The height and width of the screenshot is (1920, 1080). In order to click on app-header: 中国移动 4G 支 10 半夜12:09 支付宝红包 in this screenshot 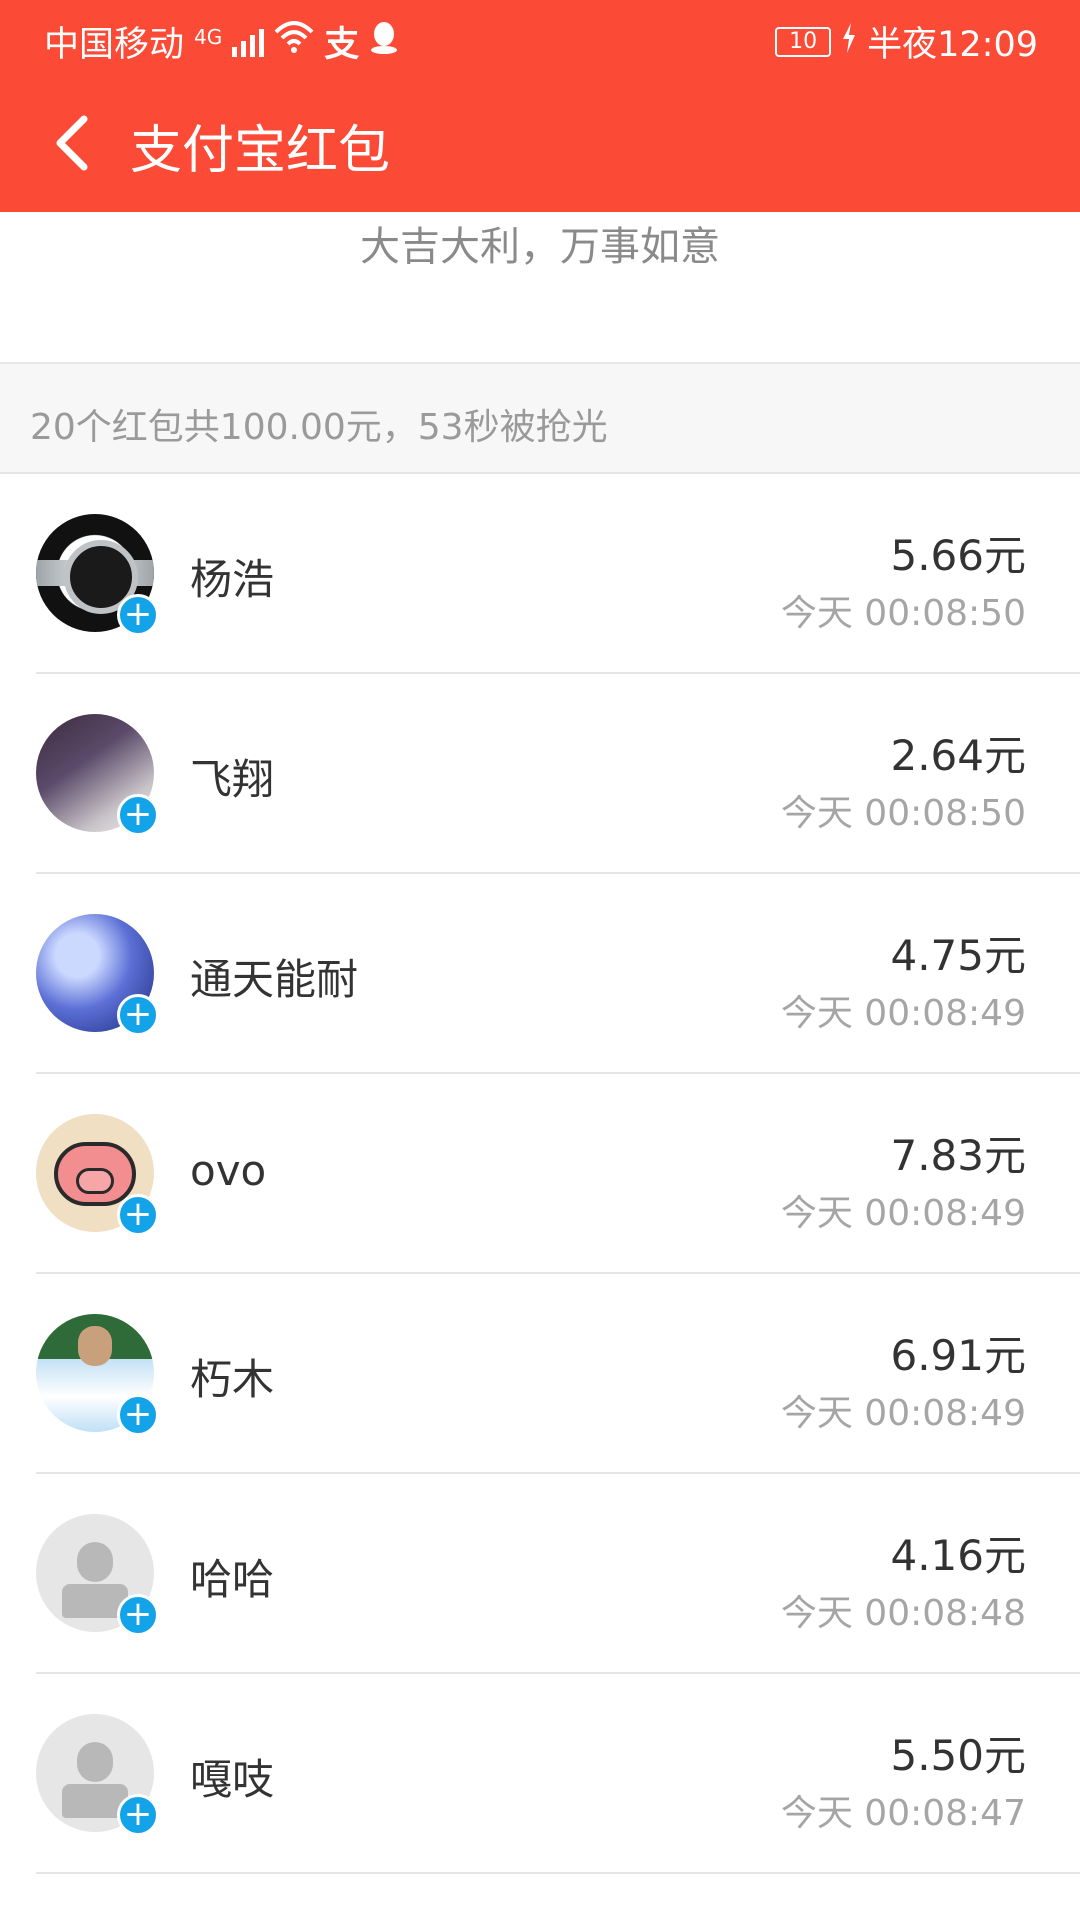, I will do `click(540, 106)`.